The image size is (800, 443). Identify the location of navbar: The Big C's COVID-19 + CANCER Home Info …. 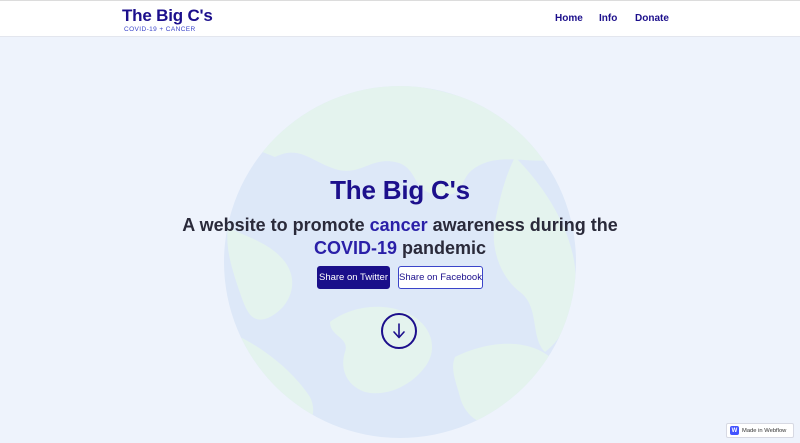
(400, 18).